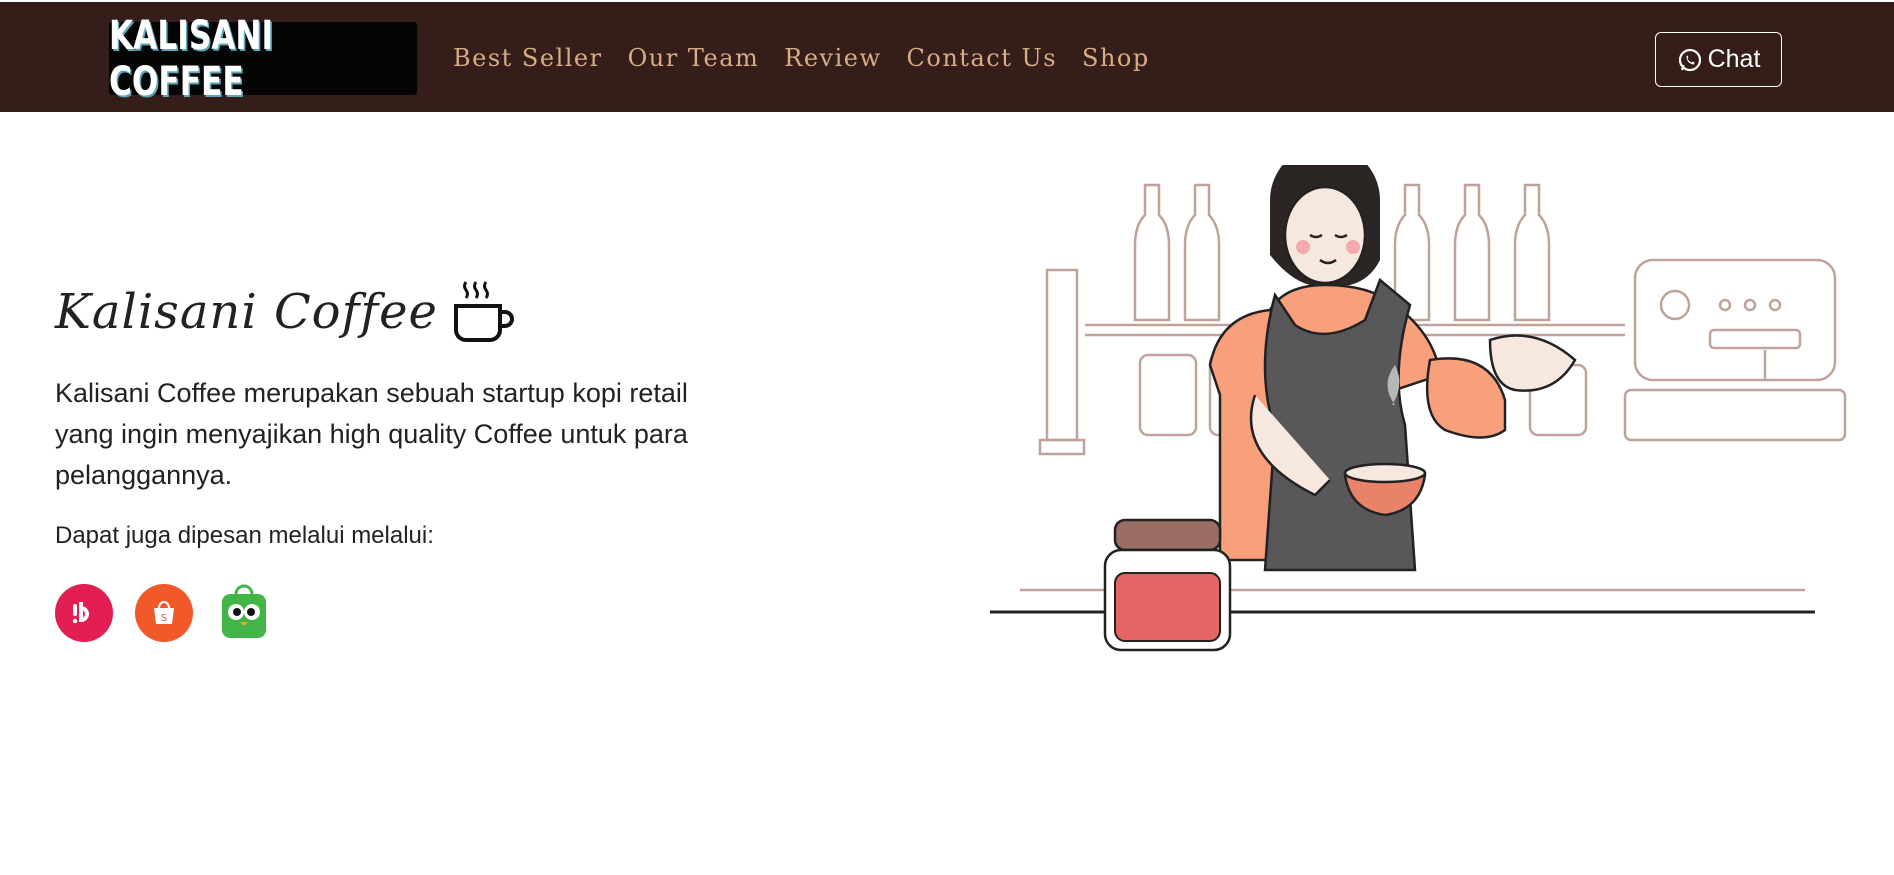 The image size is (1894, 875). I want to click on logo-text: KALISANI COFFEE, so click(191, 58).